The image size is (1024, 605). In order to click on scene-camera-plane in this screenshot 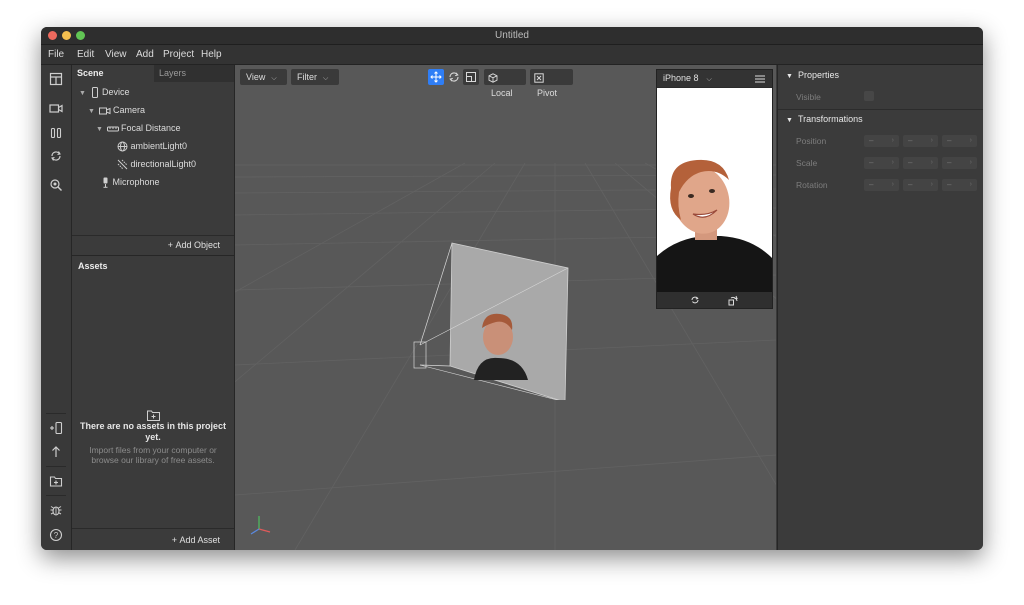, I will do `click(510, 320)`.